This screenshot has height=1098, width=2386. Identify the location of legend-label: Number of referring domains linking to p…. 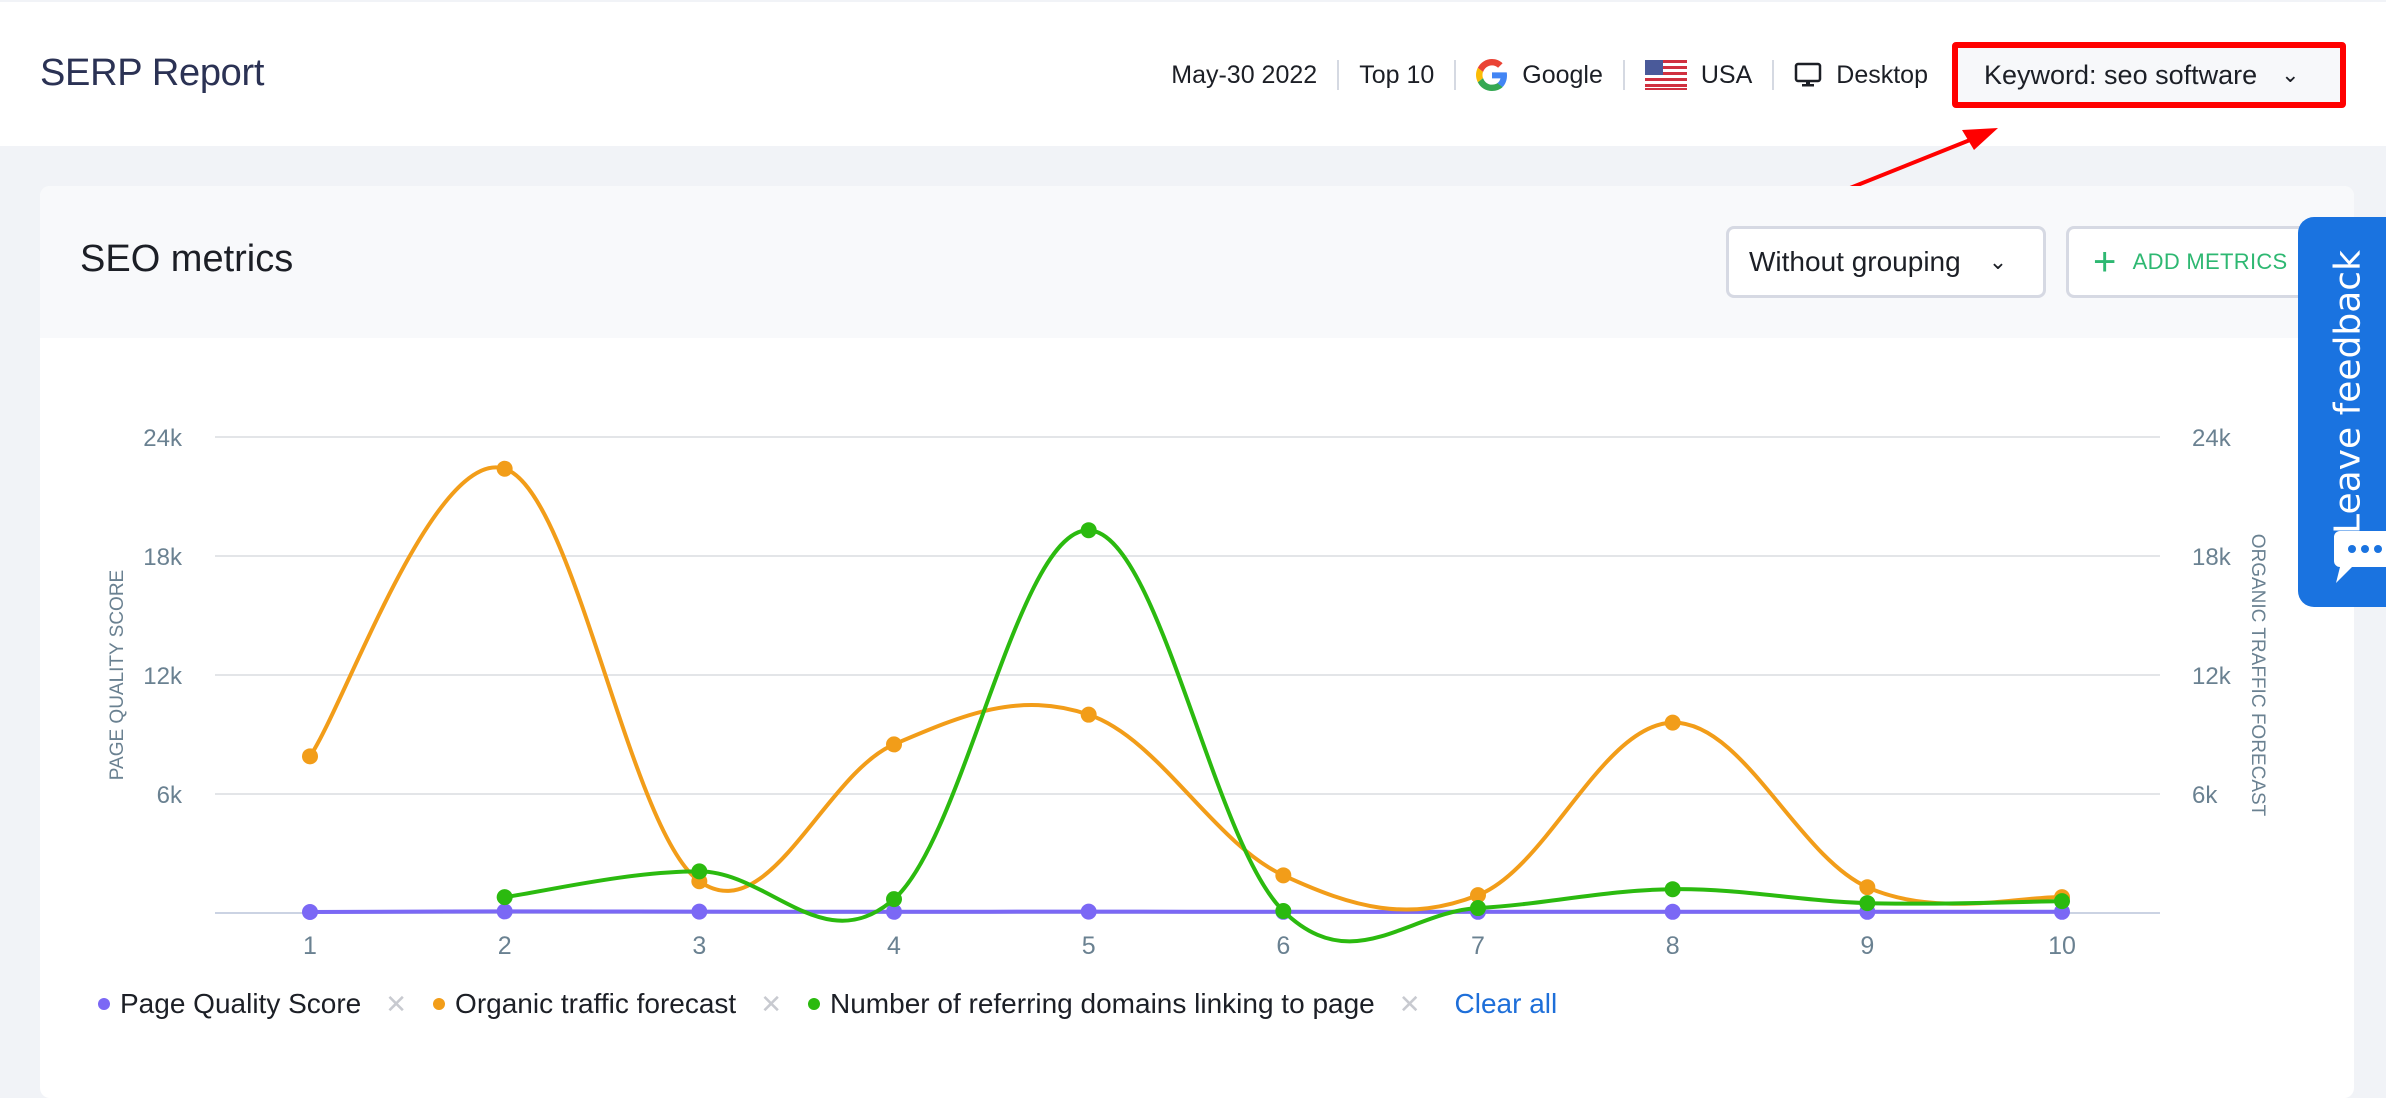
(1102, 1003).